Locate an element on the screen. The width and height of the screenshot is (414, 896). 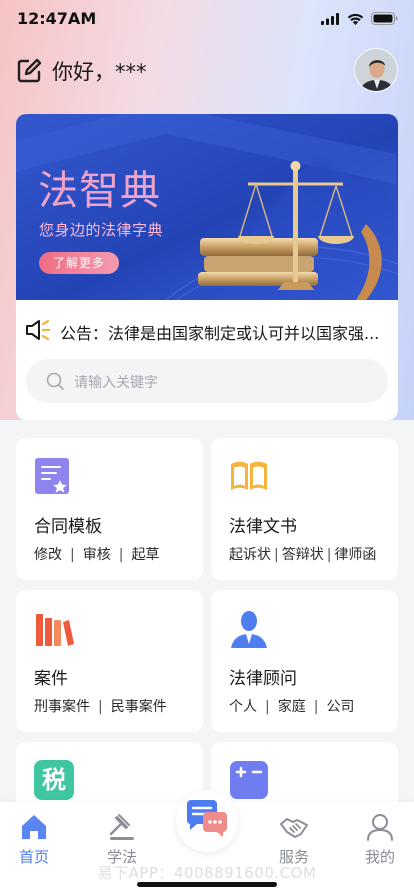
watermark-text: 易下APP：4008891600.COM is located at coordinates (207, 873).